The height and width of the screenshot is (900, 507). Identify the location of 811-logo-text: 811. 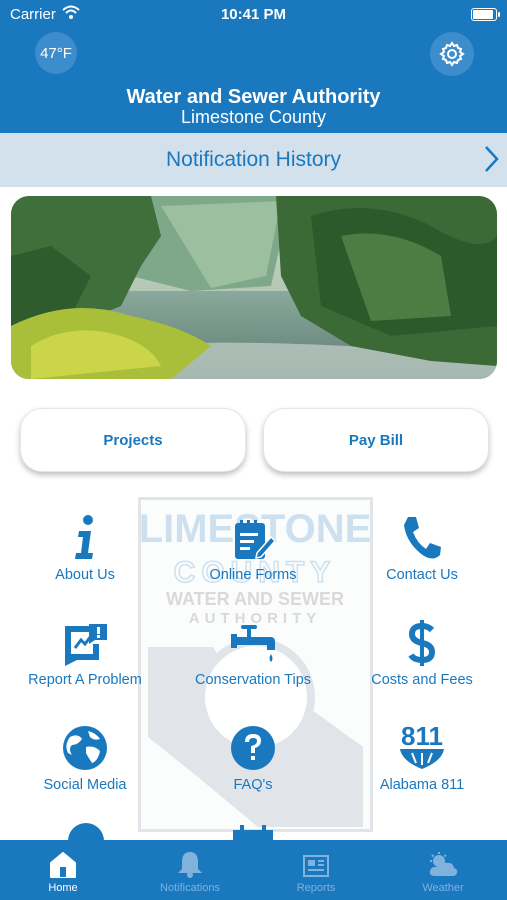
(422, 736).